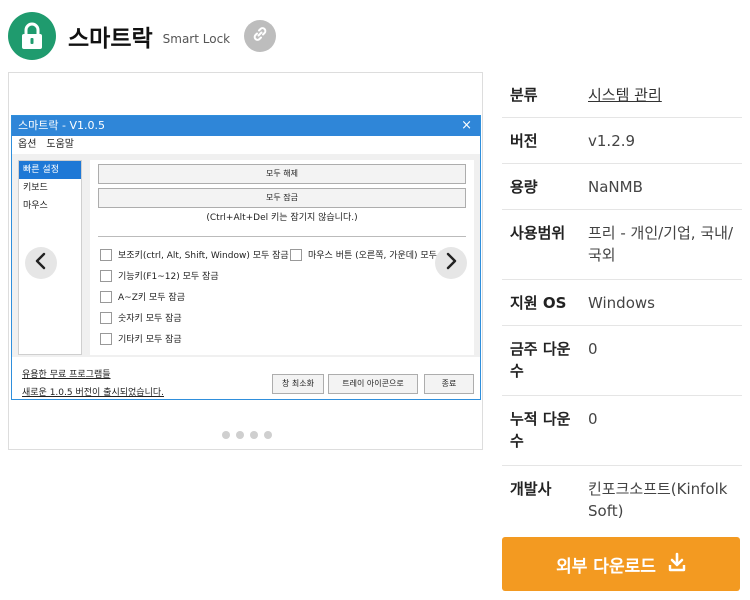 This screenshot has width=750, height=600. I want to click on menu-help: 도움말, so click(60, 145).